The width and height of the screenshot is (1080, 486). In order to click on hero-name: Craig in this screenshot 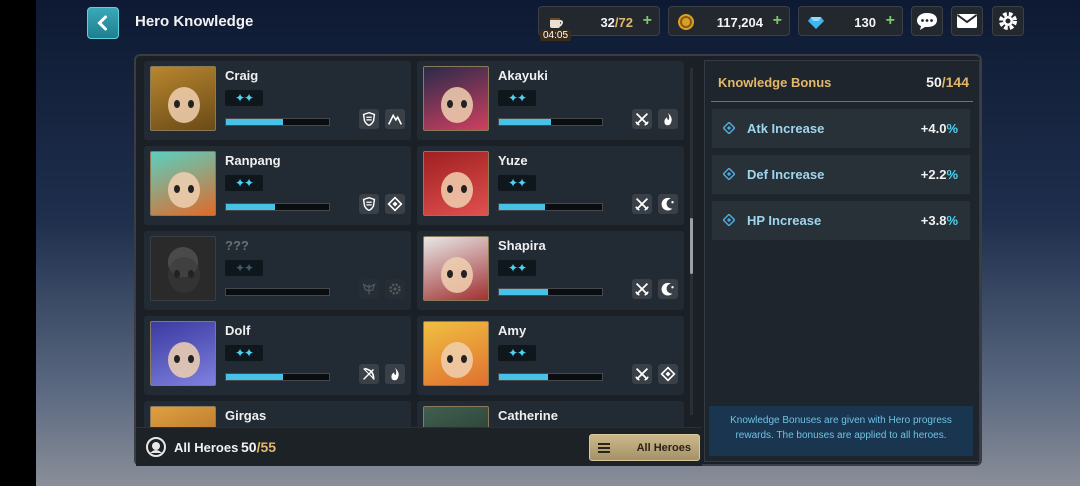, I will do `click(242, 75)`.